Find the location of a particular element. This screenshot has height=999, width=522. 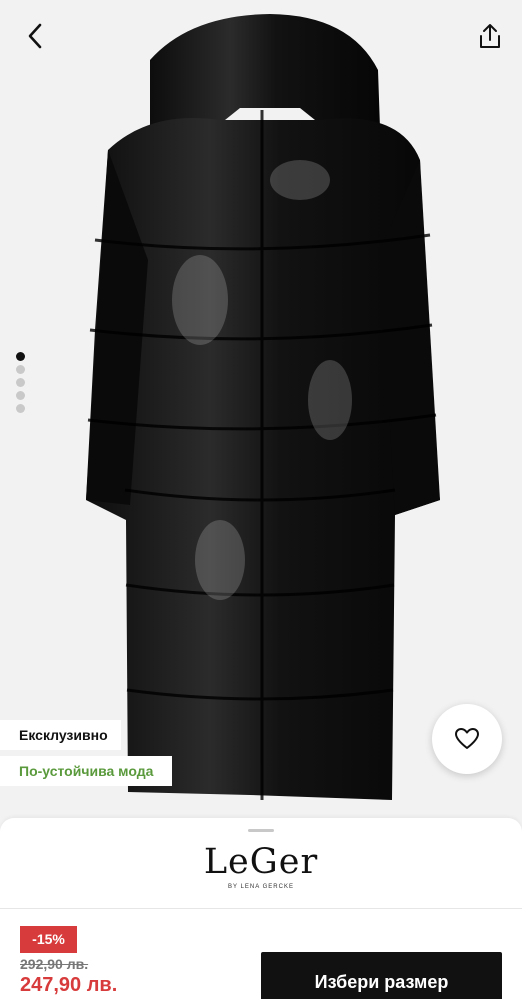

share-icon is located at coordinates (490, 36).